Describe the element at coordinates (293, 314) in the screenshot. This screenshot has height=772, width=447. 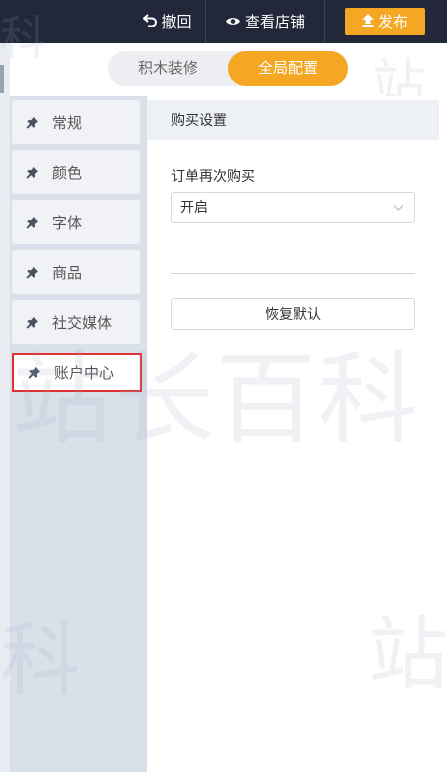
I see `reset-default-button: 恢复默认` at that location.